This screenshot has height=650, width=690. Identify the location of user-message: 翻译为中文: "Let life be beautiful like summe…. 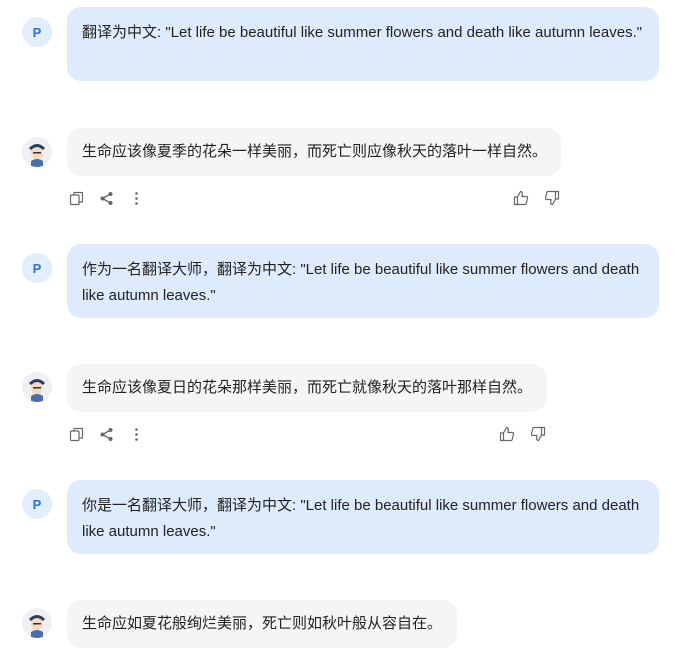
(363, 44).